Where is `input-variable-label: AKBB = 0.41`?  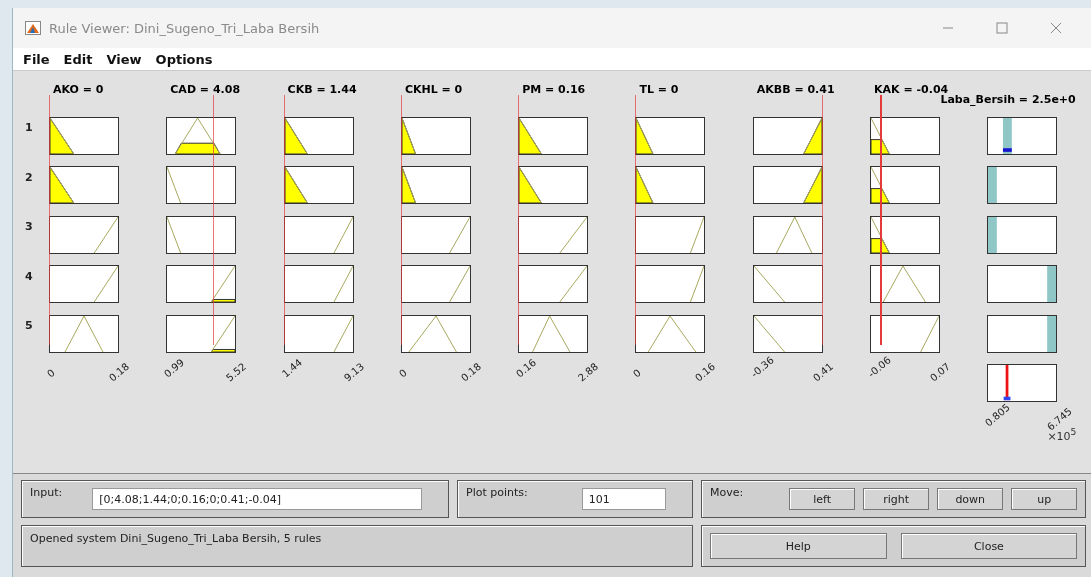 input-variable-label: AKBB = 0.41 is located at coordinates (795, 89).